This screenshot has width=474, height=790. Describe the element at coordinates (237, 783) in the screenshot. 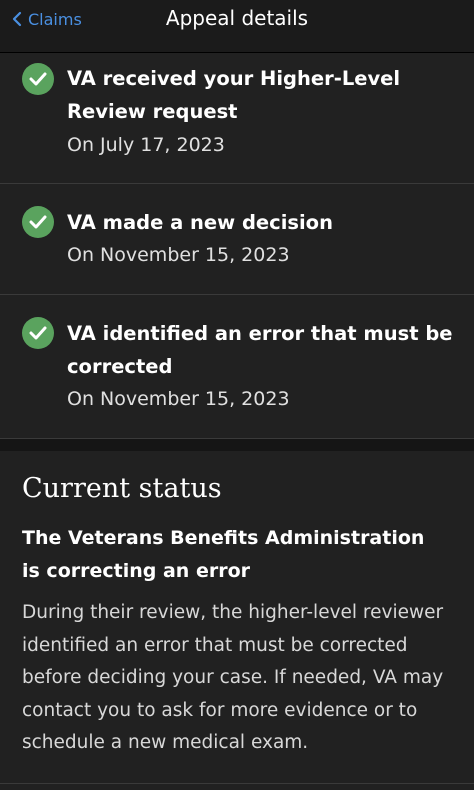

I see `divider` at that location.